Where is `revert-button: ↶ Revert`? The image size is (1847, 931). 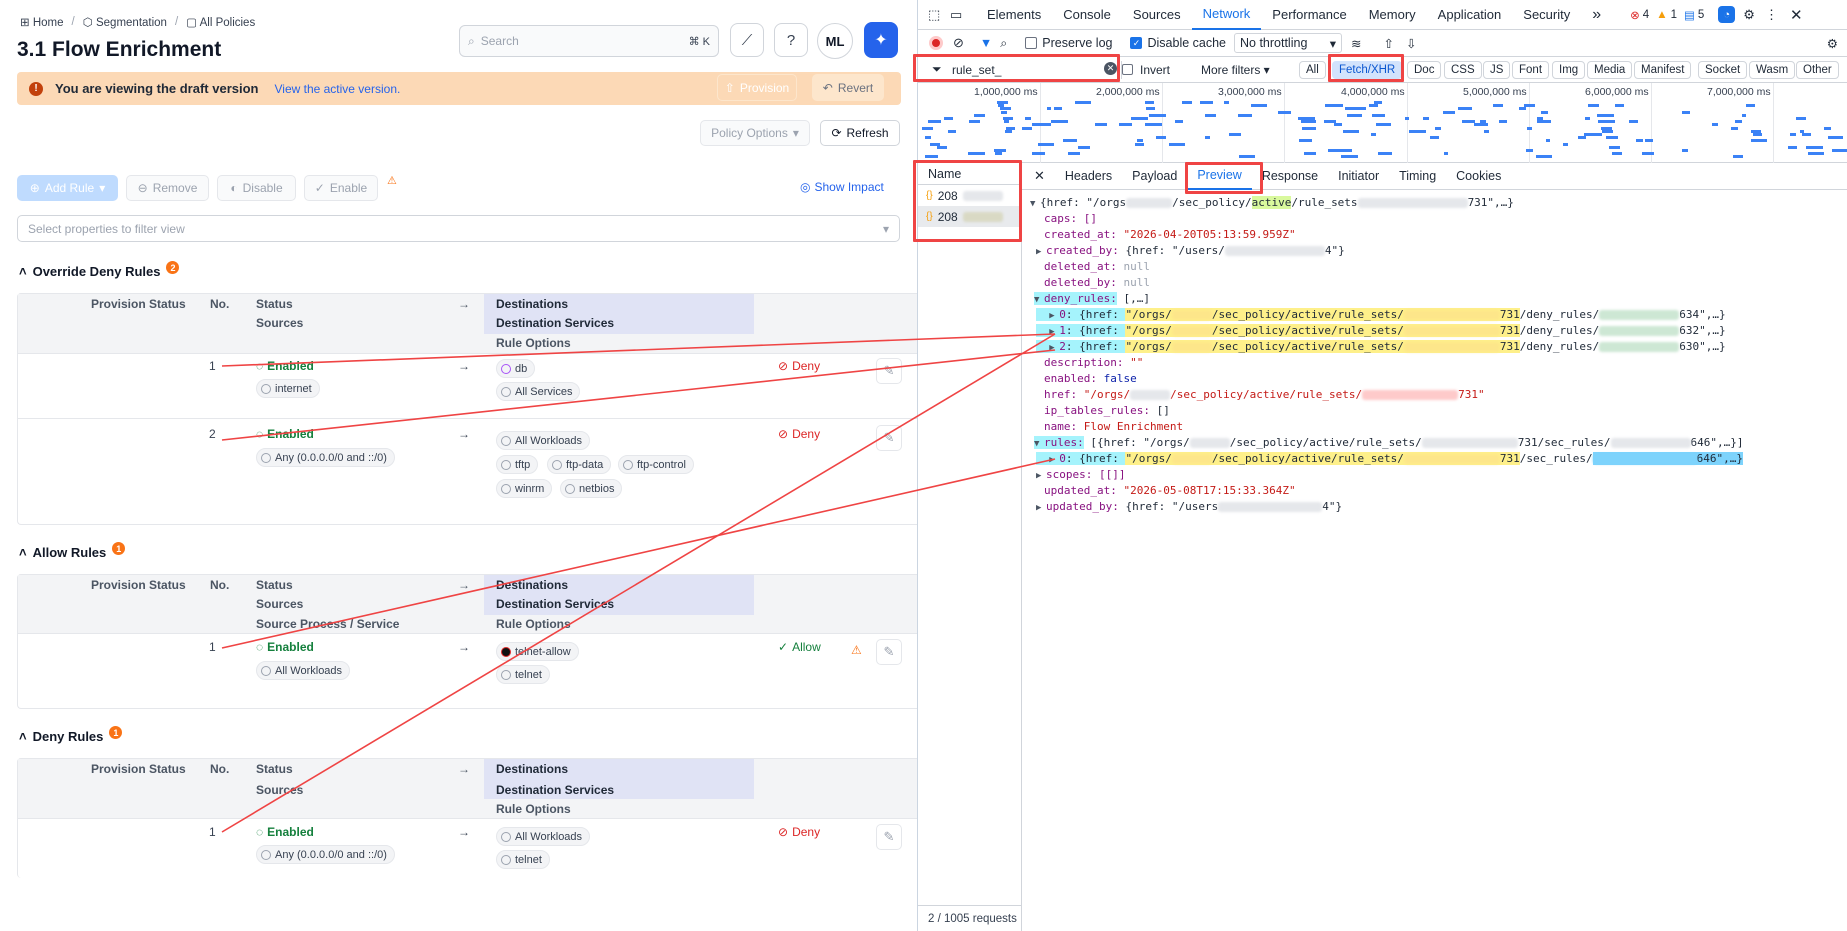 revert-button: ↶ Revert is located at coordinates (848, 87).